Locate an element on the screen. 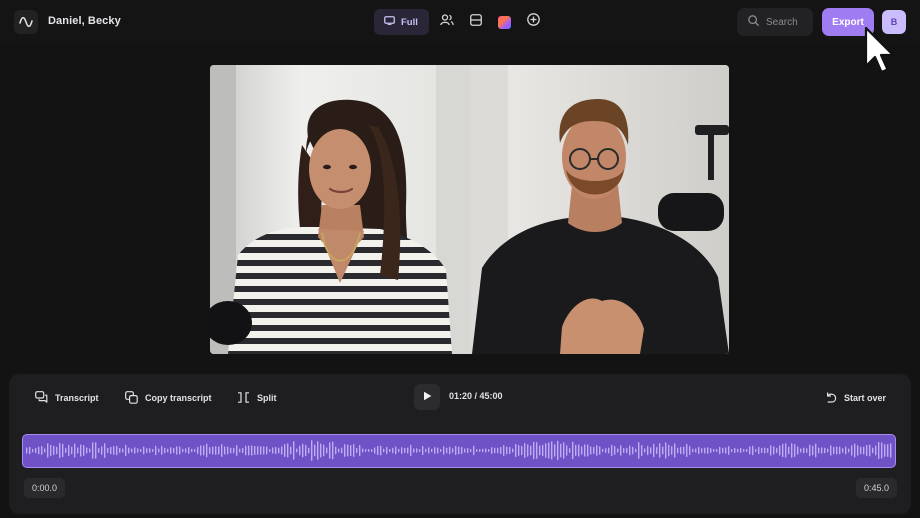 This screenshot has height=518, width=920. playback-time: 01:20 / 45:00 is located at coordinates (476, 396).